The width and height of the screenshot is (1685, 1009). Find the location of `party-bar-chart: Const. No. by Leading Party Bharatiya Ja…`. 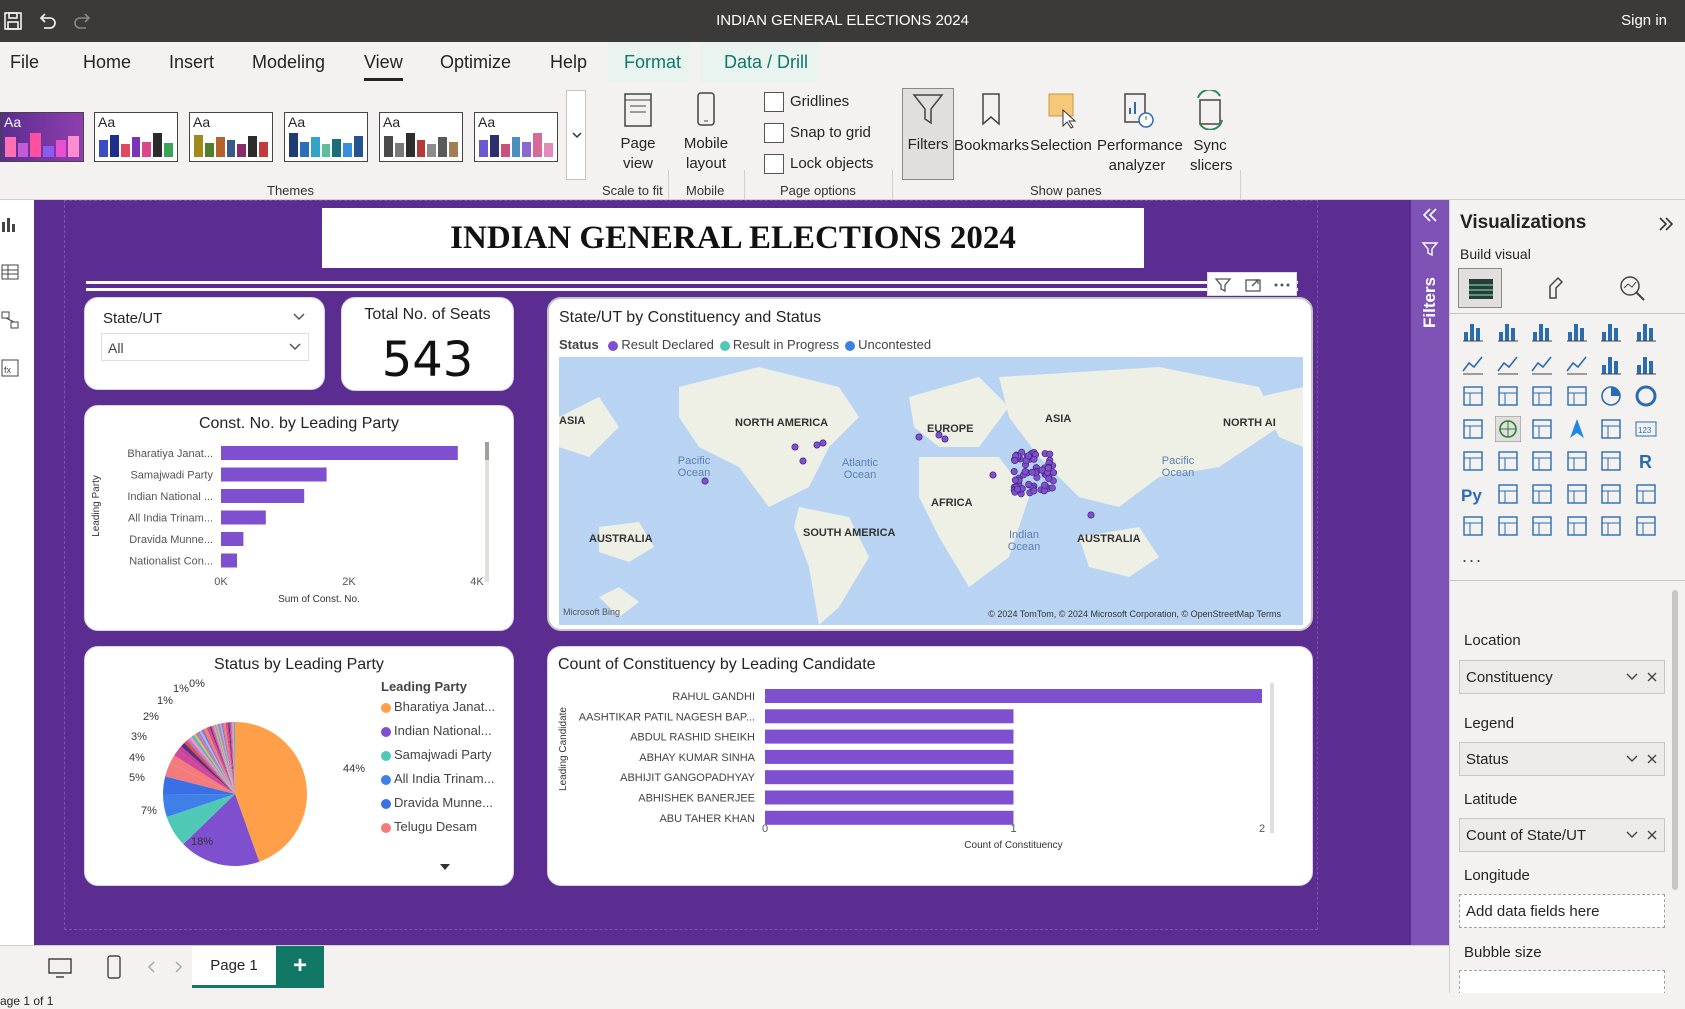

party-bar-chart: Const. No. by Leading Party Bharatiya Ja… is located at coordinates (299, 518).